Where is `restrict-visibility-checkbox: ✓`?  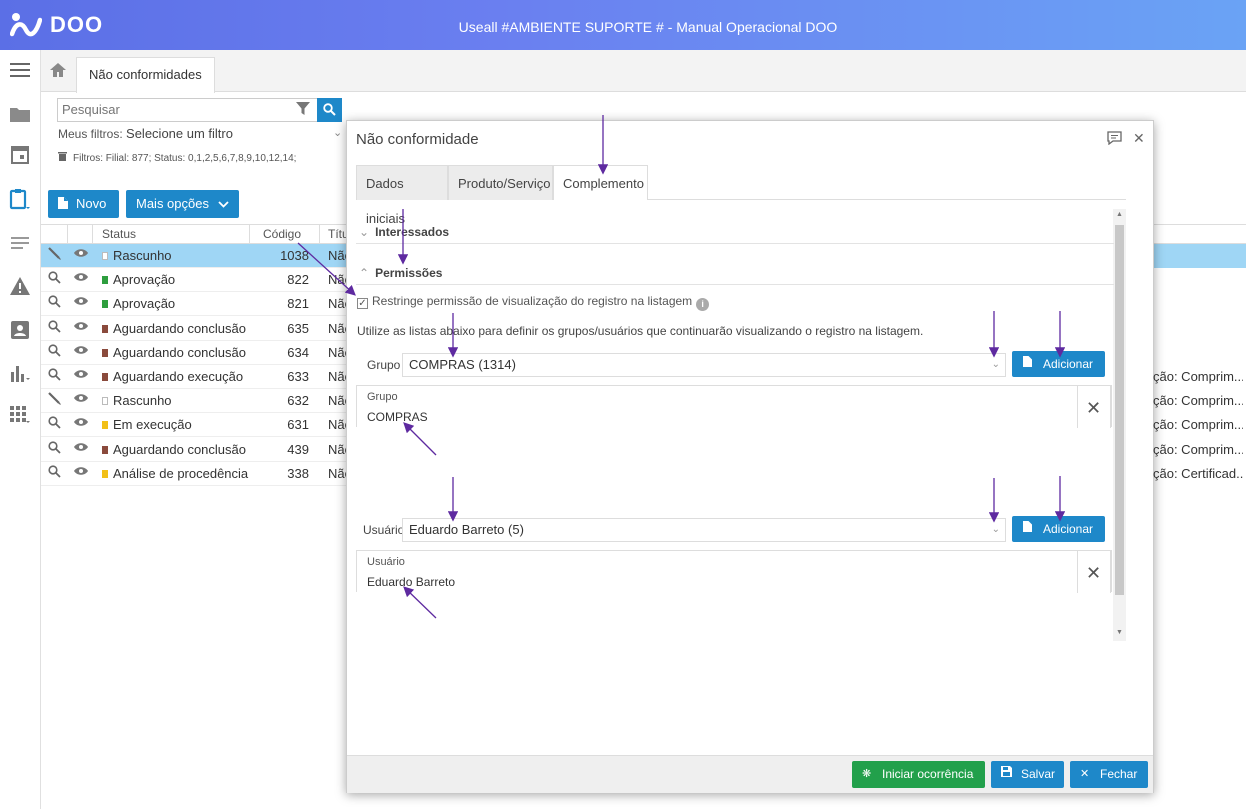 restrict-visibility-checkbox: ✓ is located at coordinates (362, 303).